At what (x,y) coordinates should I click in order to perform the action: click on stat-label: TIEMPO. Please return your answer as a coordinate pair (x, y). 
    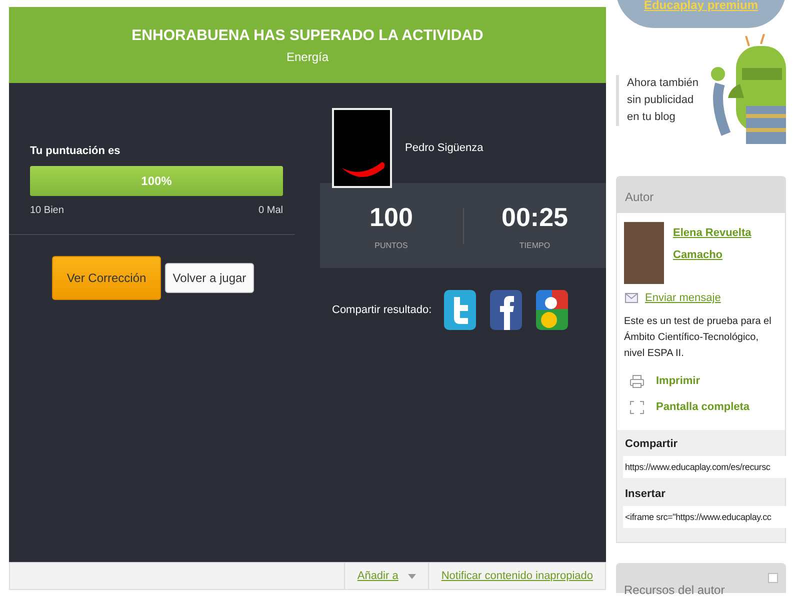
    Looking at the image, I should click on (535, 245).